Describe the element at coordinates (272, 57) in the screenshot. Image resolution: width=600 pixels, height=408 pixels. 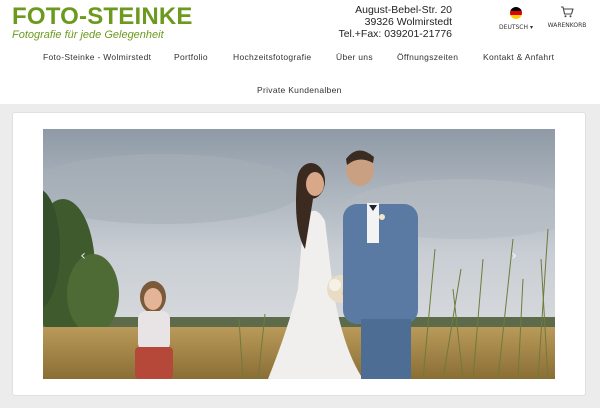
I see `nav-item-wedding: Hochzeitsfotografie` at that location.